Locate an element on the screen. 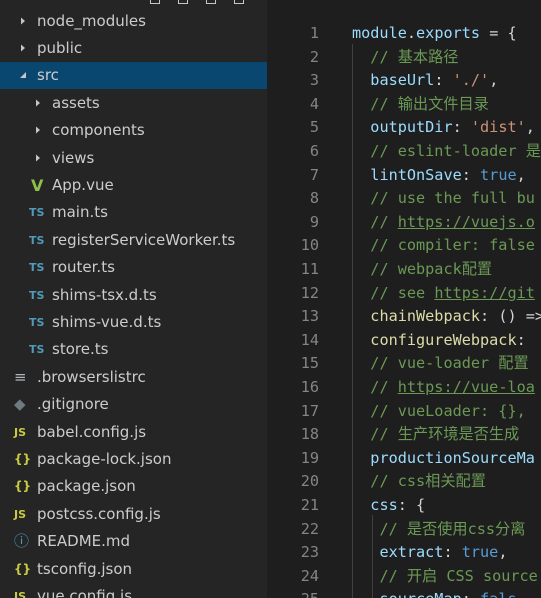 The image size is (541, 598). code-text: productionSourceMa is located at coordinates (443, 459).